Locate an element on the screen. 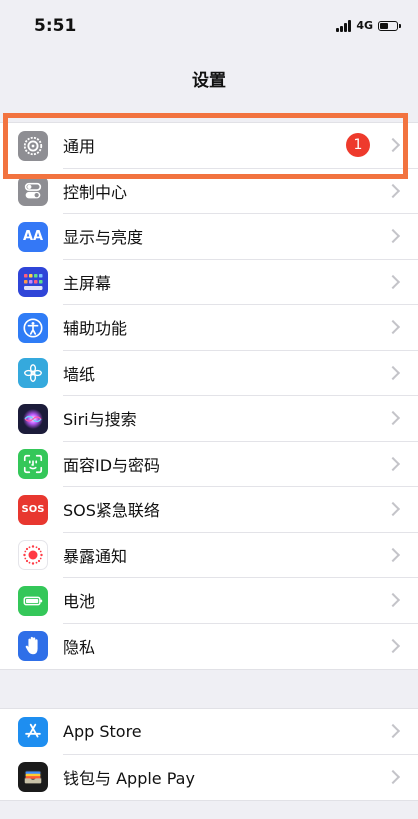 The image size is (418, 819). app-store-icon is located at coordinates (33, 731).